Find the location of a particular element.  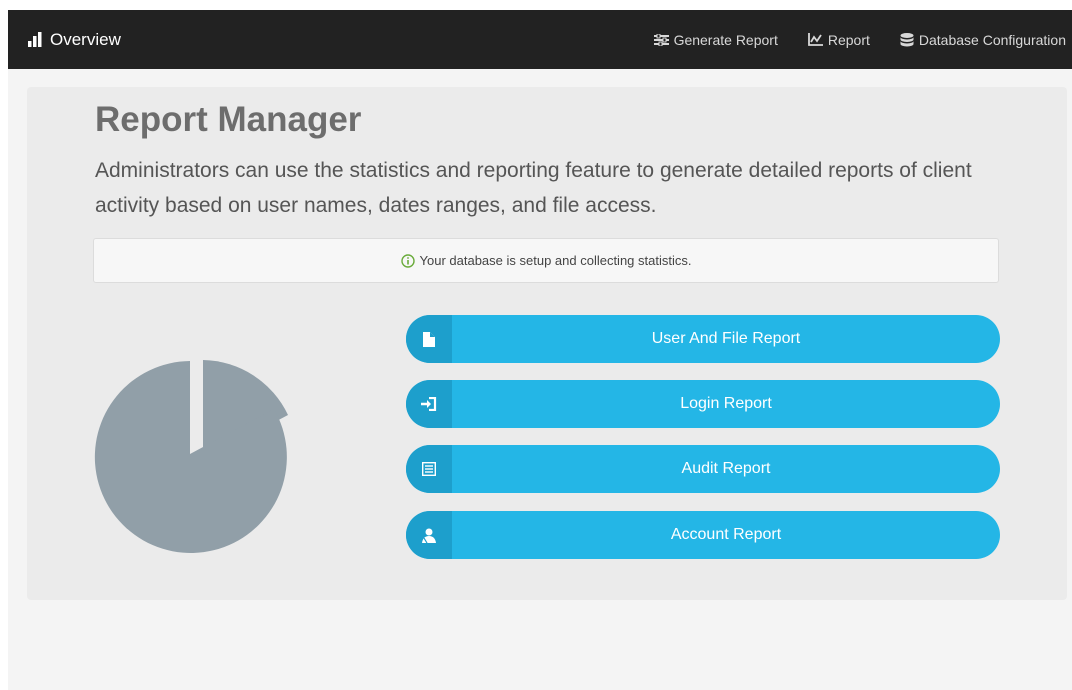

nav-report-label: Report is located at coordinates (848, 39).